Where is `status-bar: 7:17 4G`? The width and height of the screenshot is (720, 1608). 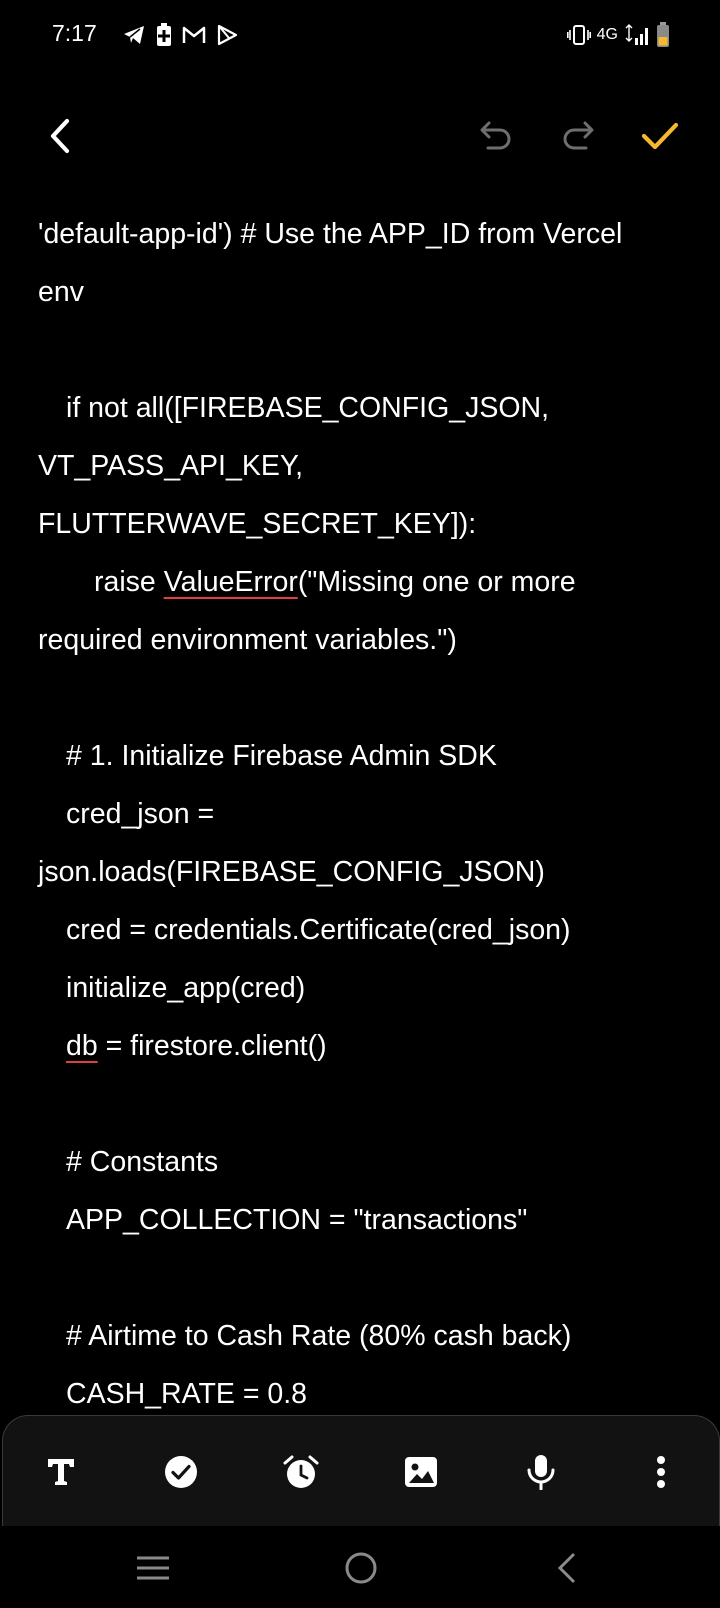
status-bar: 7:17 4G is located at coordinates (360, 35).